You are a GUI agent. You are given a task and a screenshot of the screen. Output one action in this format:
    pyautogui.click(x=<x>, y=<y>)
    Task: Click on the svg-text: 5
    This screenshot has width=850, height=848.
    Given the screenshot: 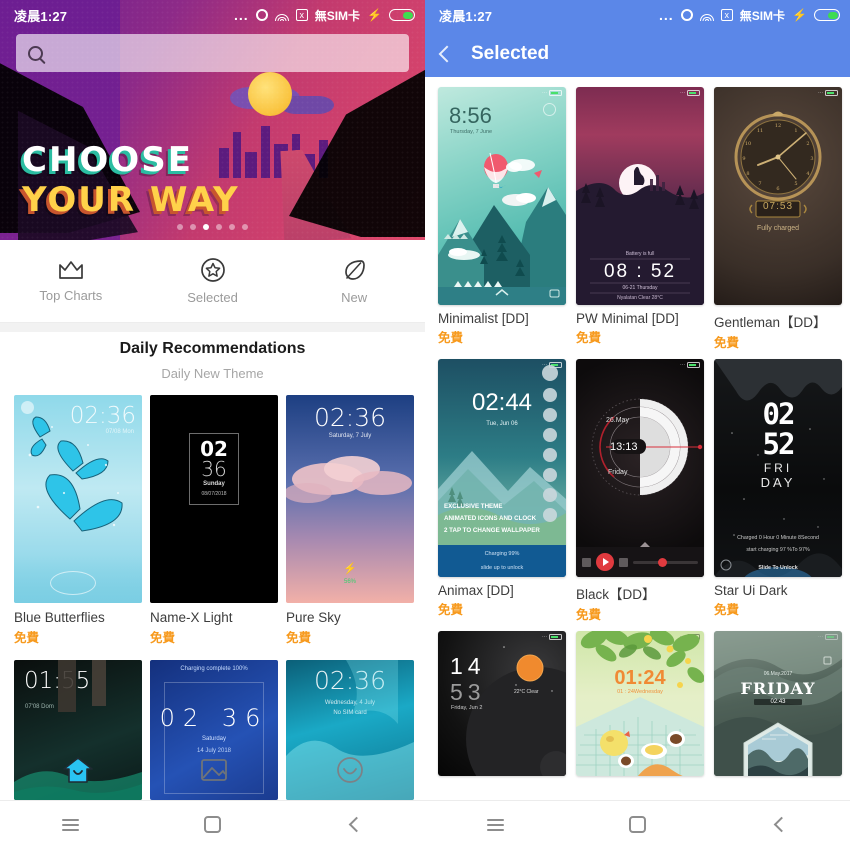 What is the action you would take?
    pyautogui.click(x=795, y=184)
    